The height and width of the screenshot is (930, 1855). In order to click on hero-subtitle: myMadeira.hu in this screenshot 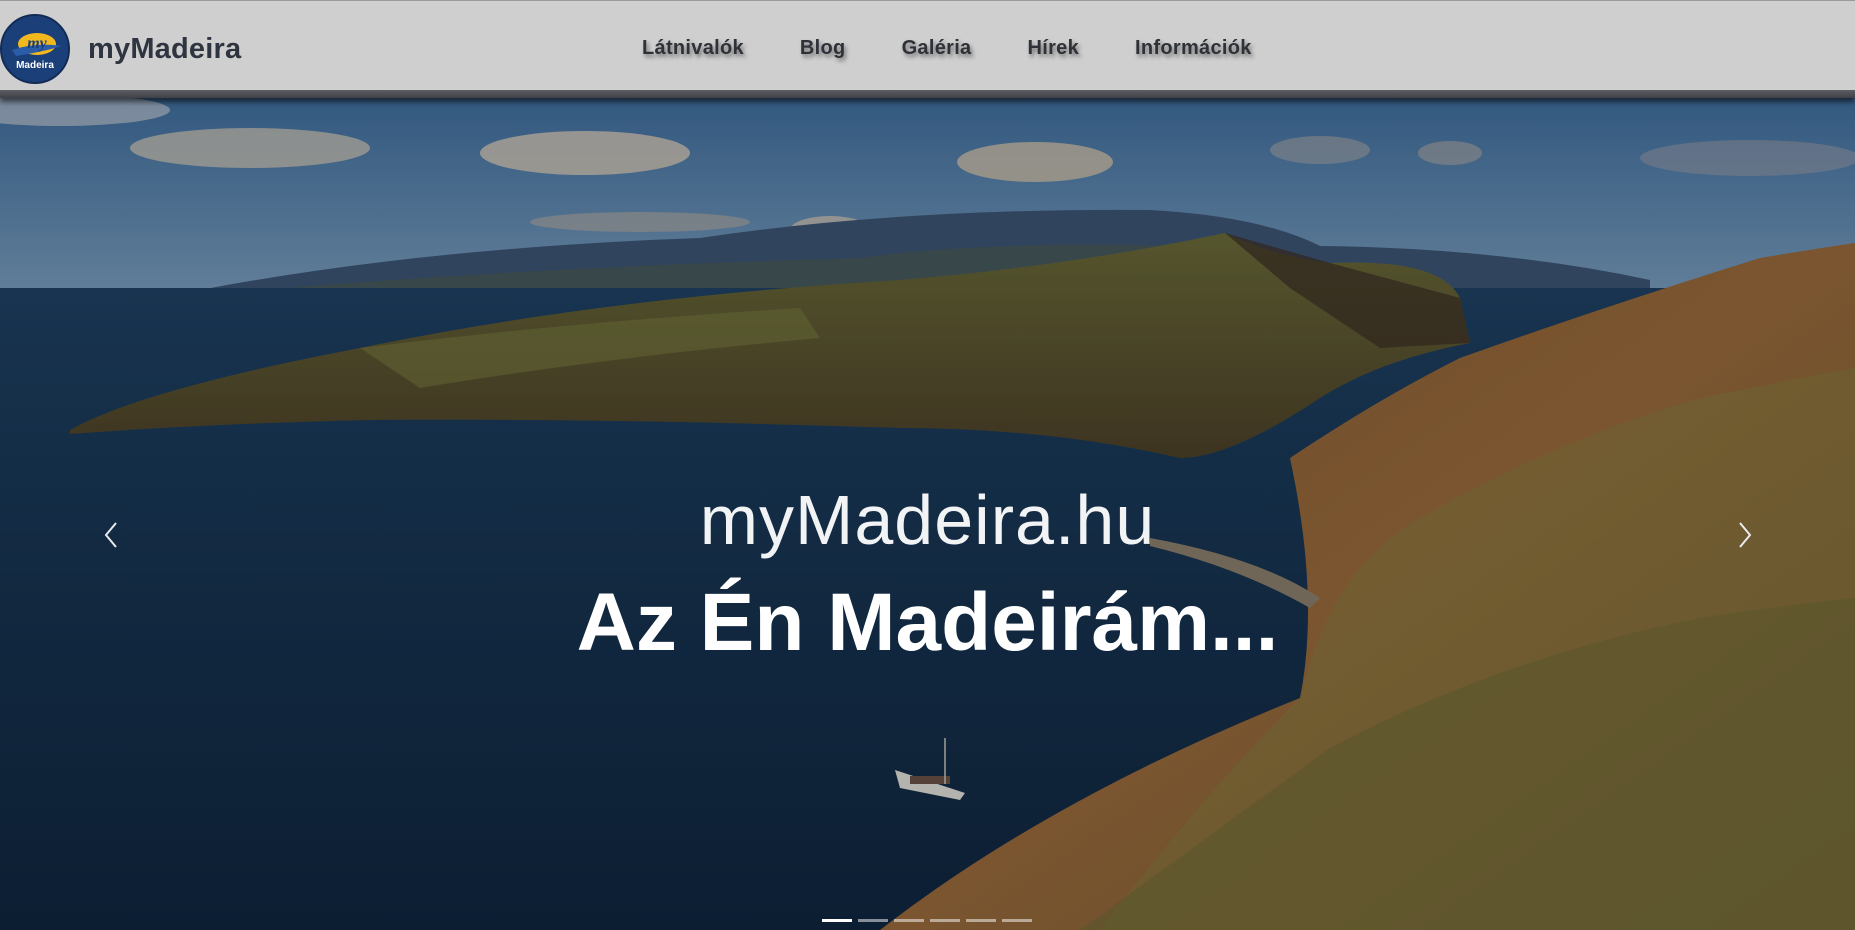, I will do `click(927, 520)`.